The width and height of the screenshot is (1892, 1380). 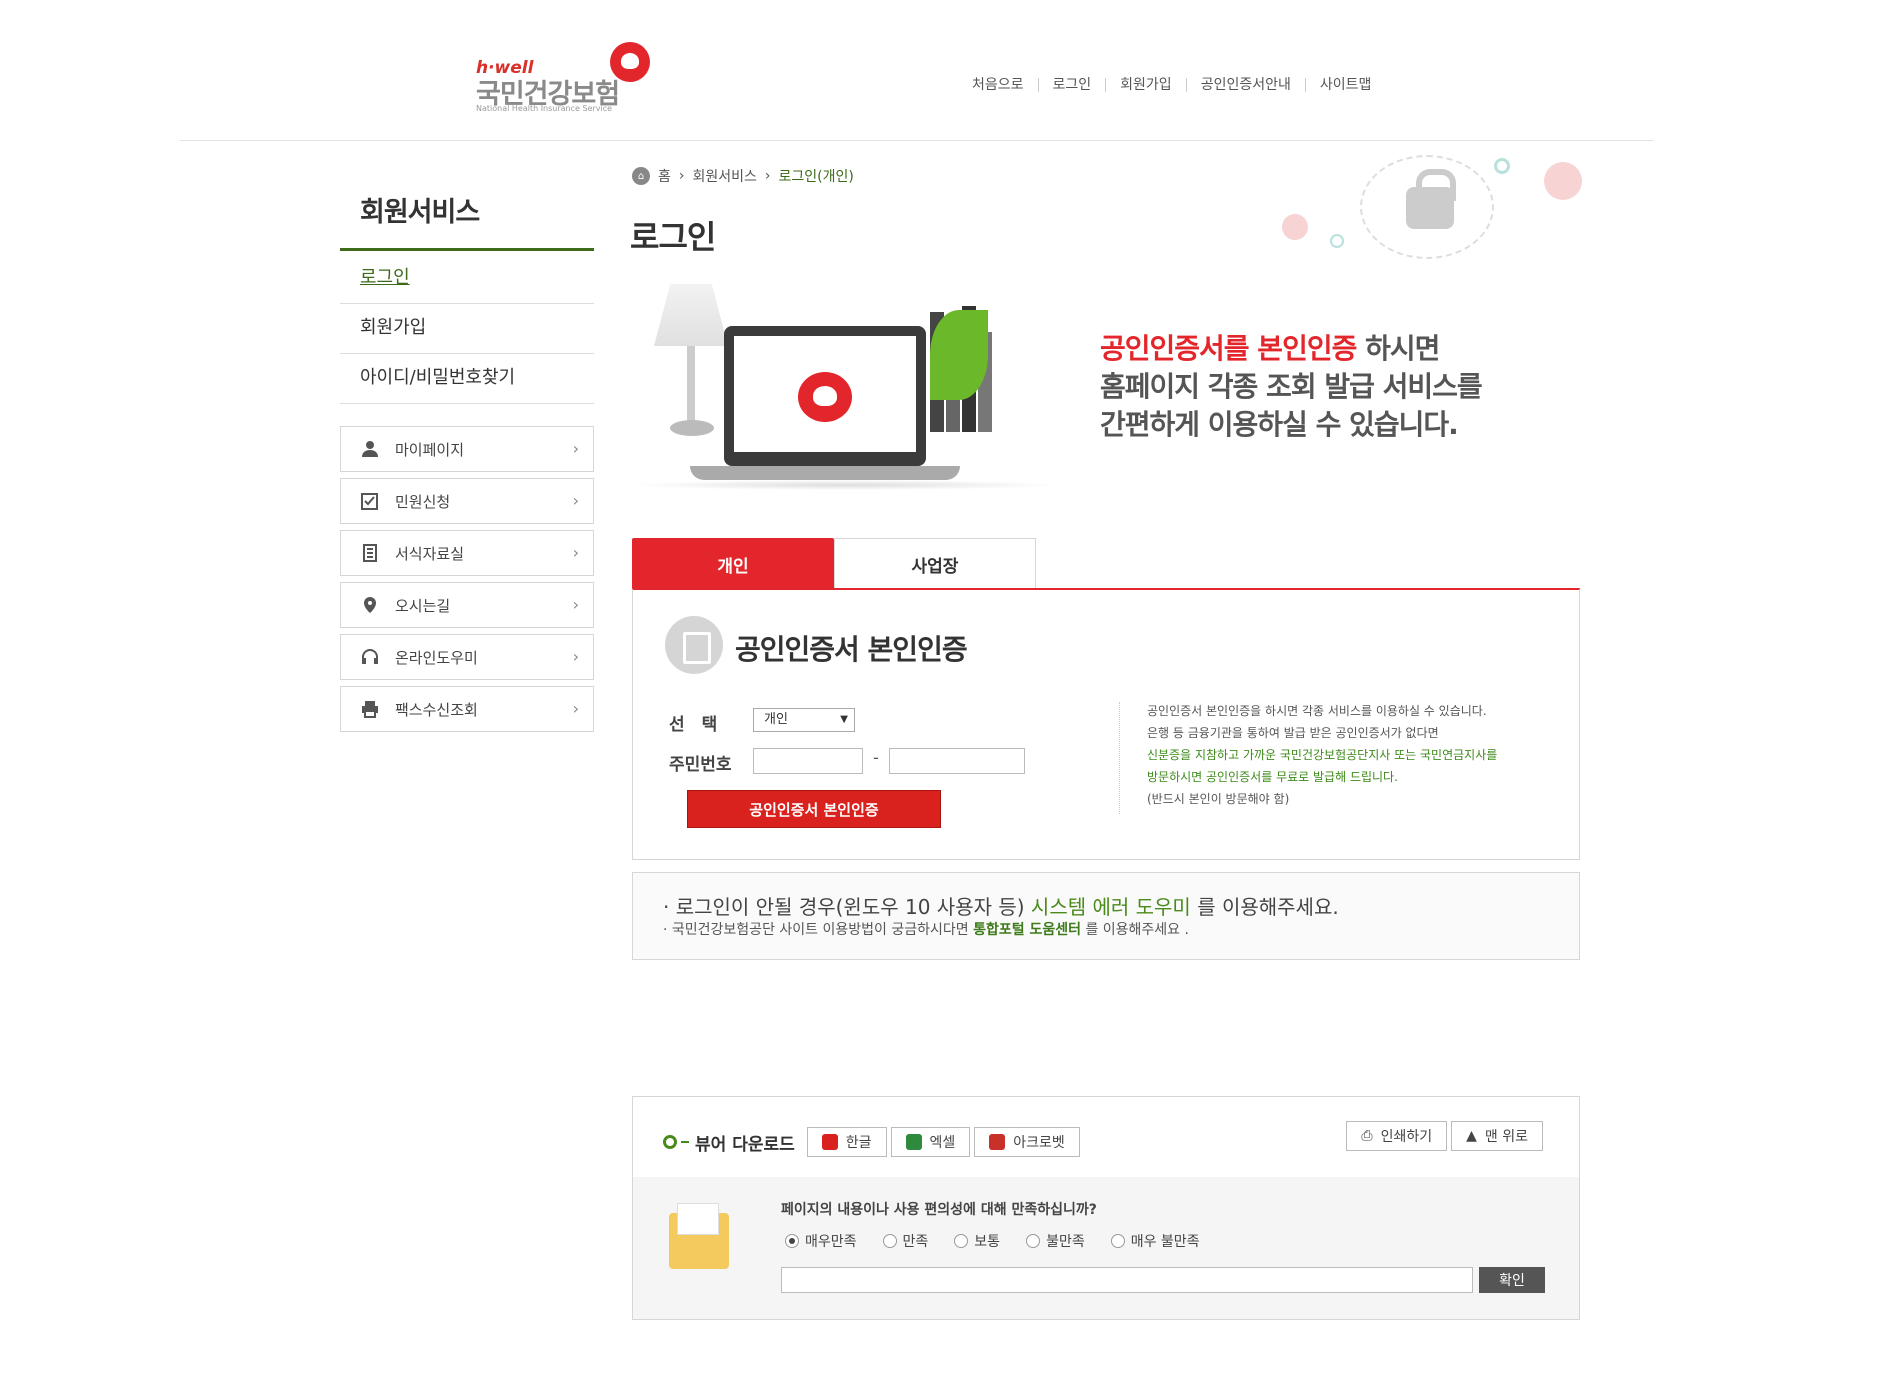 What do you see at coordinates (733, 564) in the screenshot?
I see `tab-individual: 개인` at bounding box center [733, 564].